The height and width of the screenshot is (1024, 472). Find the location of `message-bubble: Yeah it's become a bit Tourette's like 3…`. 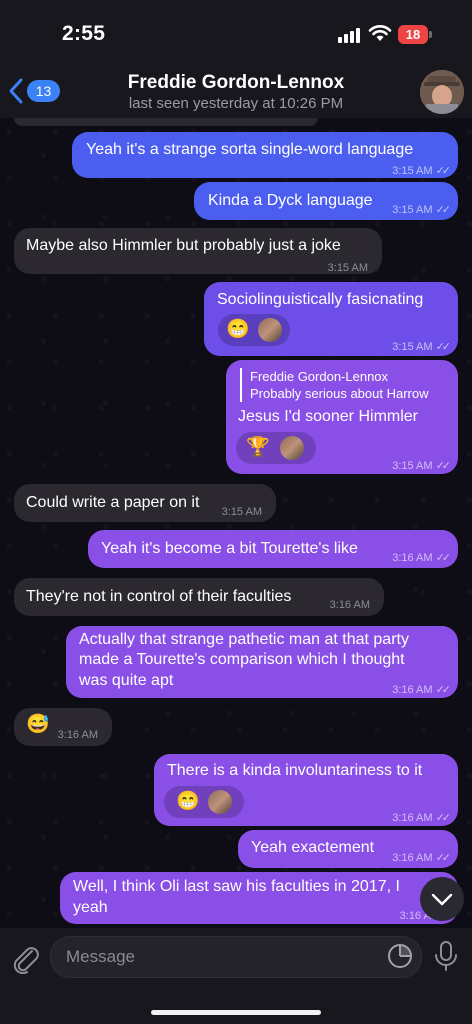

message-bubble: Yeah it's become a bit Tourette's like 3… is located at coordinates (273, 549).